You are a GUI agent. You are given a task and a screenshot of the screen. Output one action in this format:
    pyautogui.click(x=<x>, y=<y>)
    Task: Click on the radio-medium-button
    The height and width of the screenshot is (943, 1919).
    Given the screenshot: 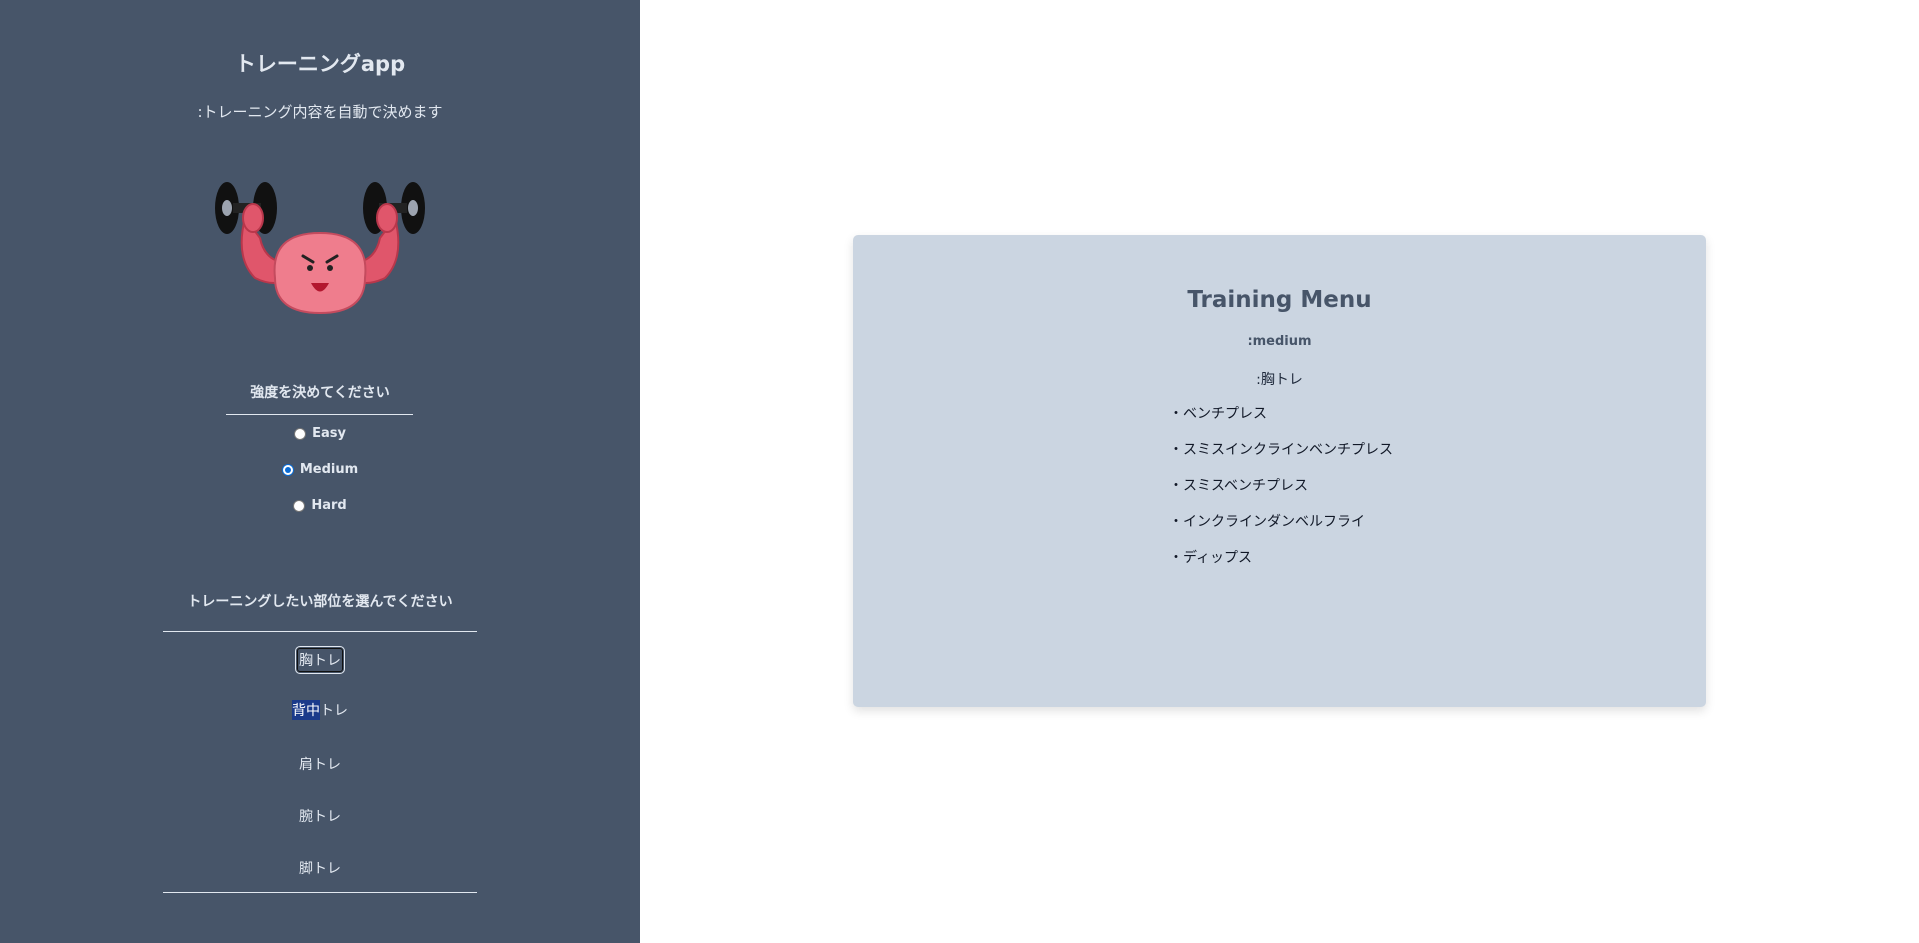 What is the action you would take?
    pyautogui.click(x=287, y=469)
    